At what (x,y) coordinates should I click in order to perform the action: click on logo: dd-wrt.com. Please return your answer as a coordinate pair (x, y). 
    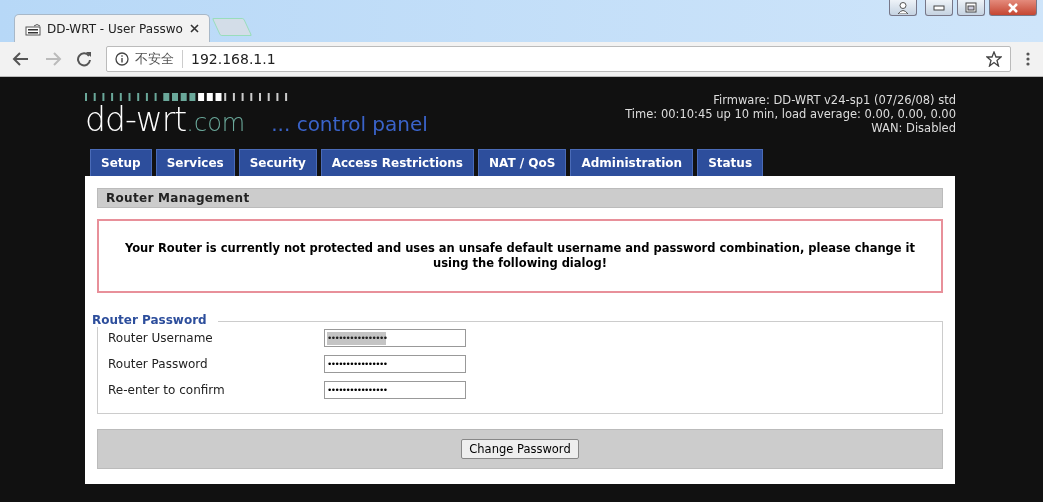
    Looking at the image, I should click on (165, 121).